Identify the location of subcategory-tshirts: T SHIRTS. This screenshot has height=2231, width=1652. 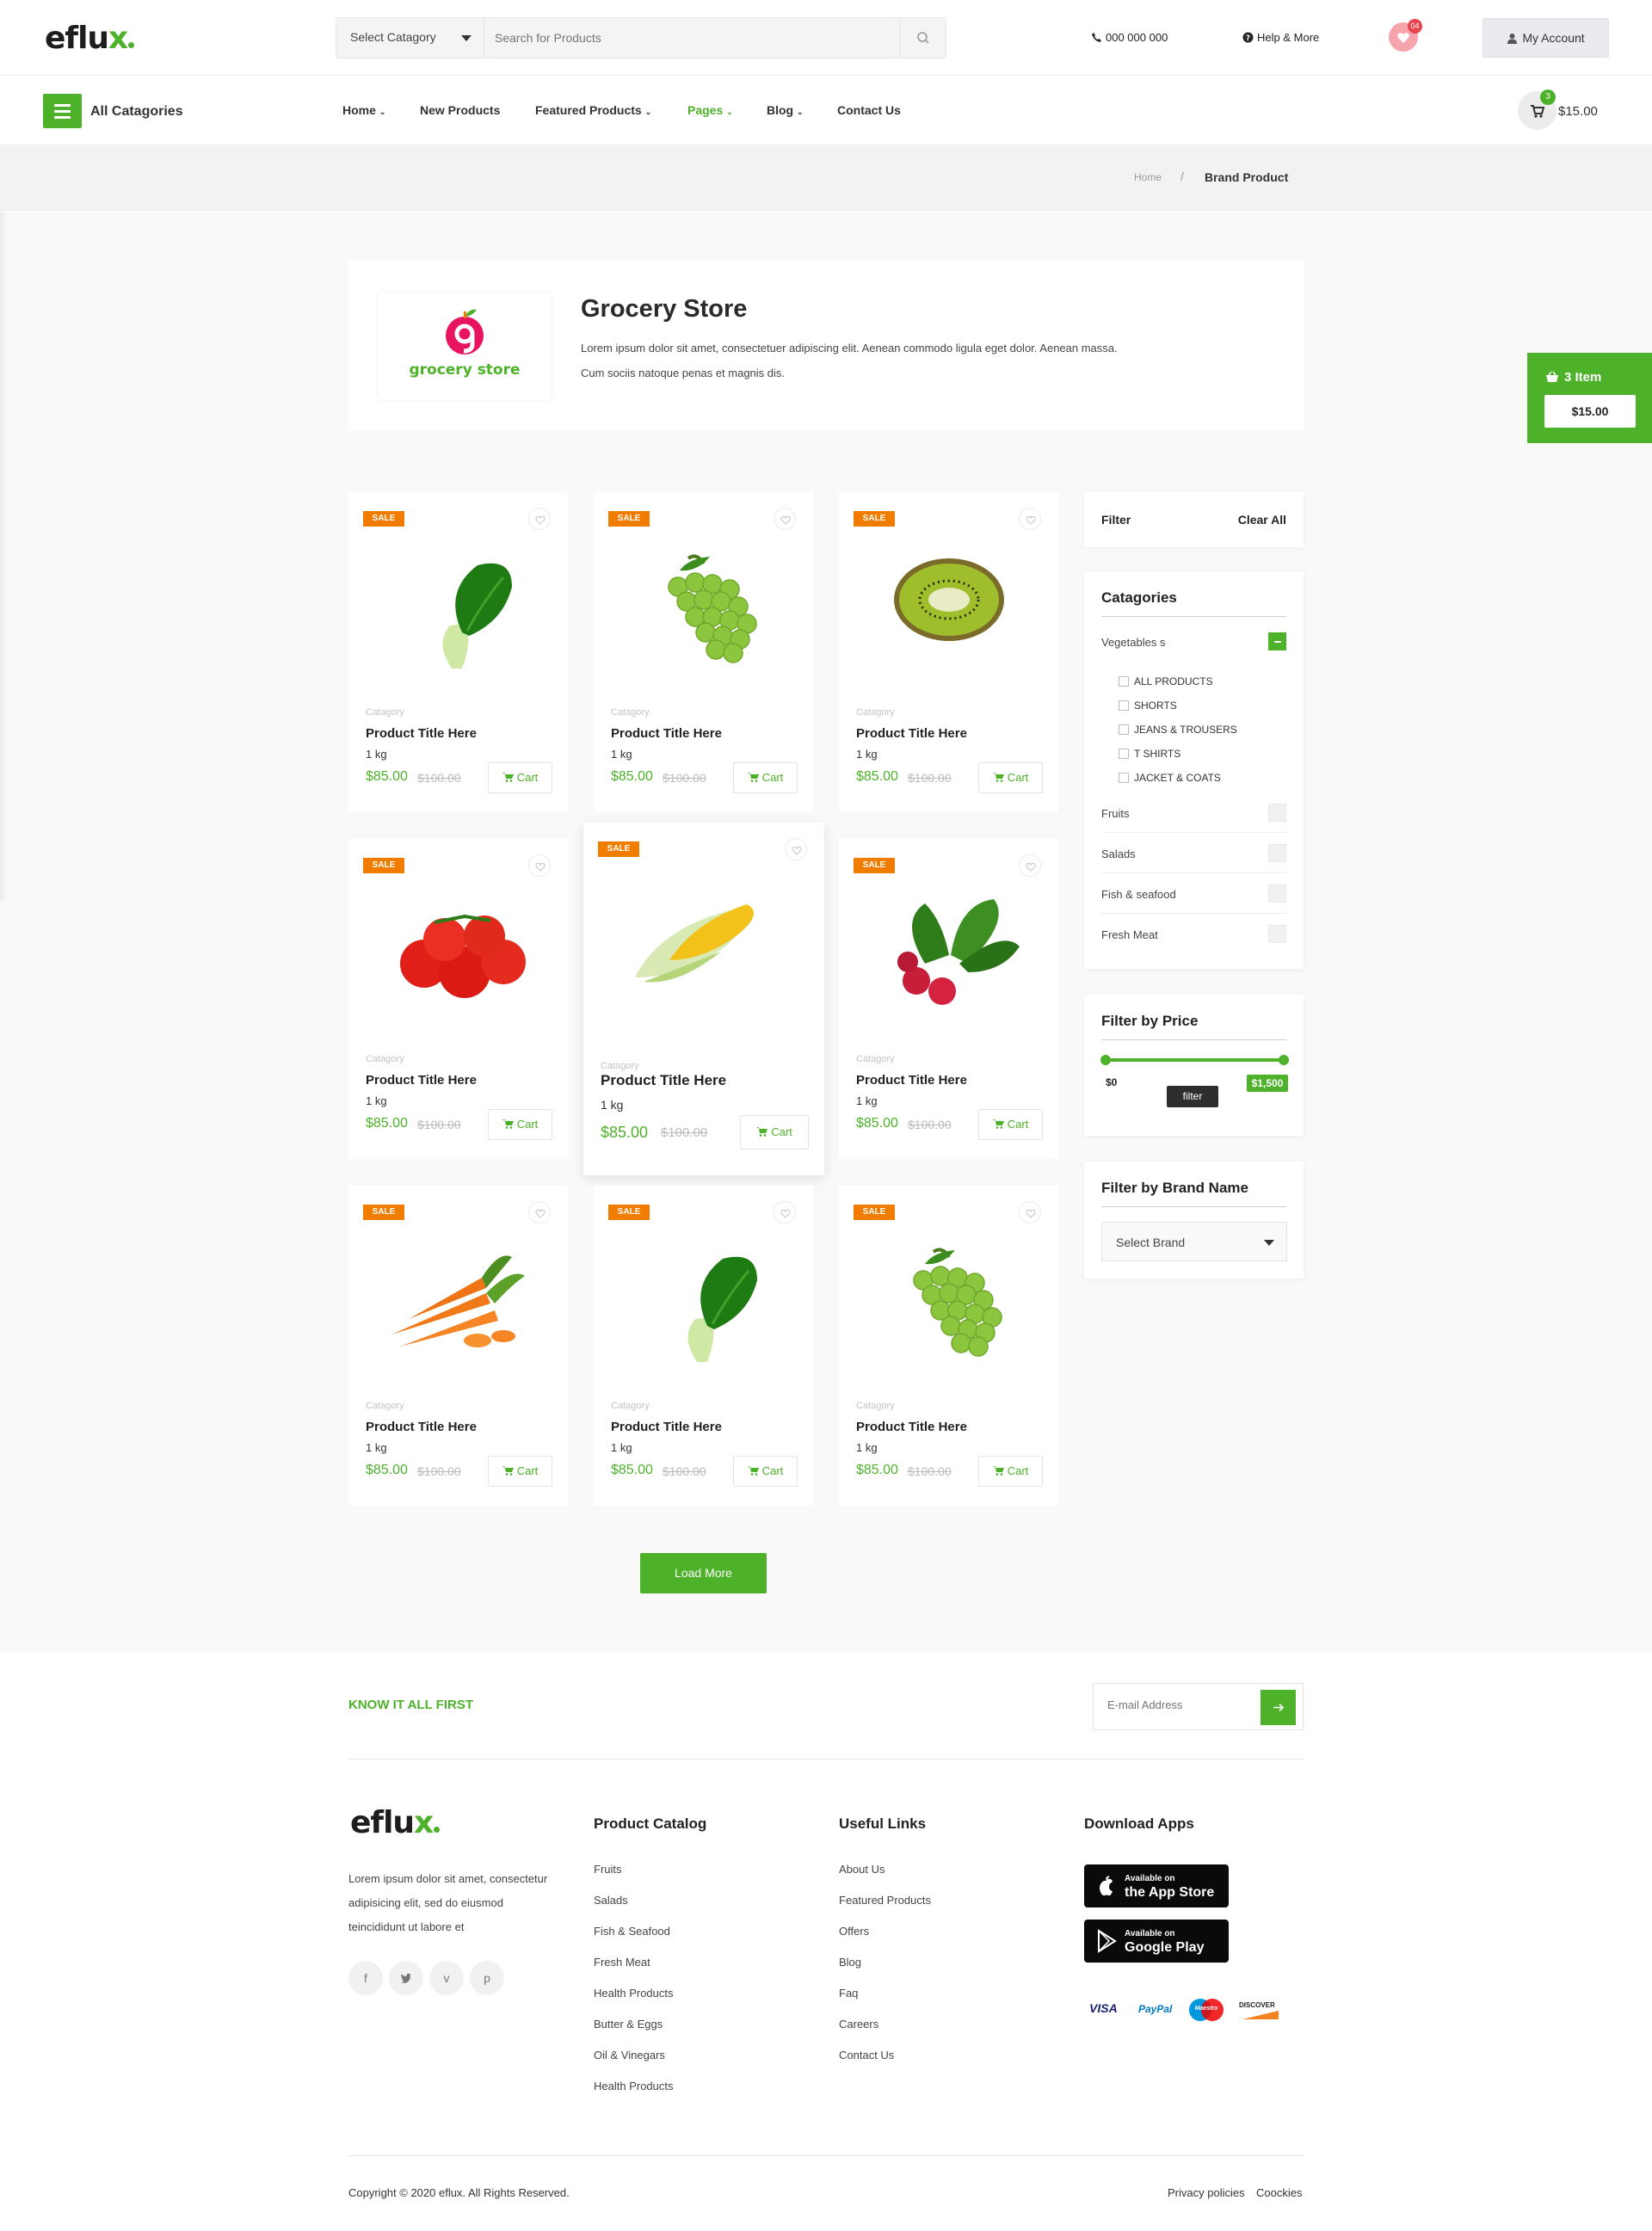
(1149, 754).